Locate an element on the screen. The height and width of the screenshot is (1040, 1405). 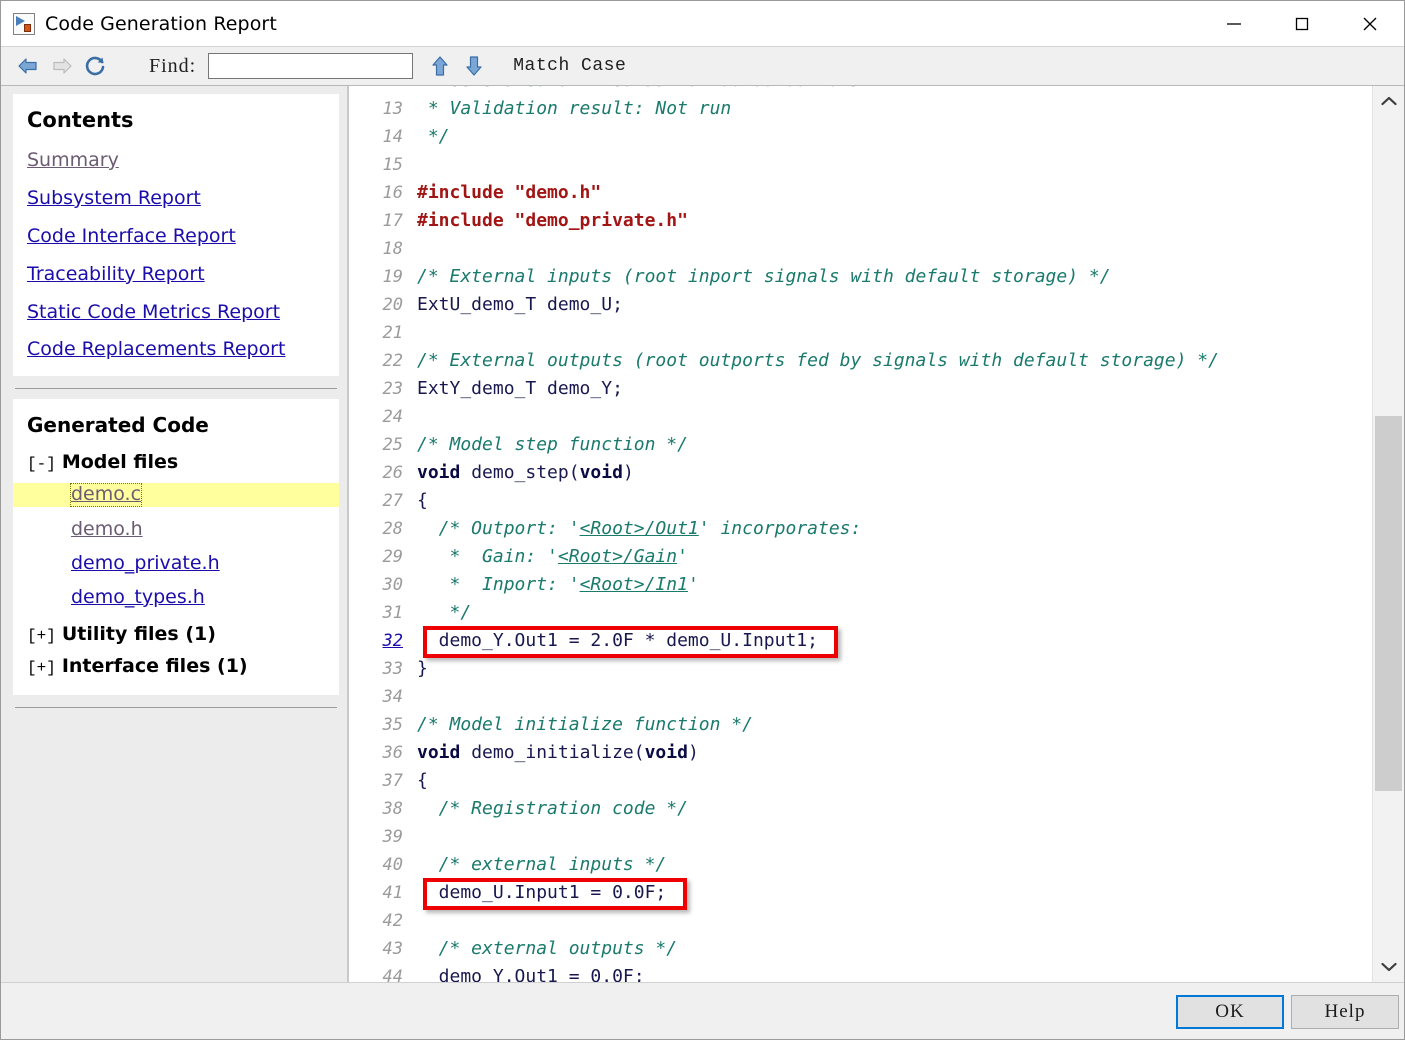
code-line-number: 29 is located at coordinates (392, 557).